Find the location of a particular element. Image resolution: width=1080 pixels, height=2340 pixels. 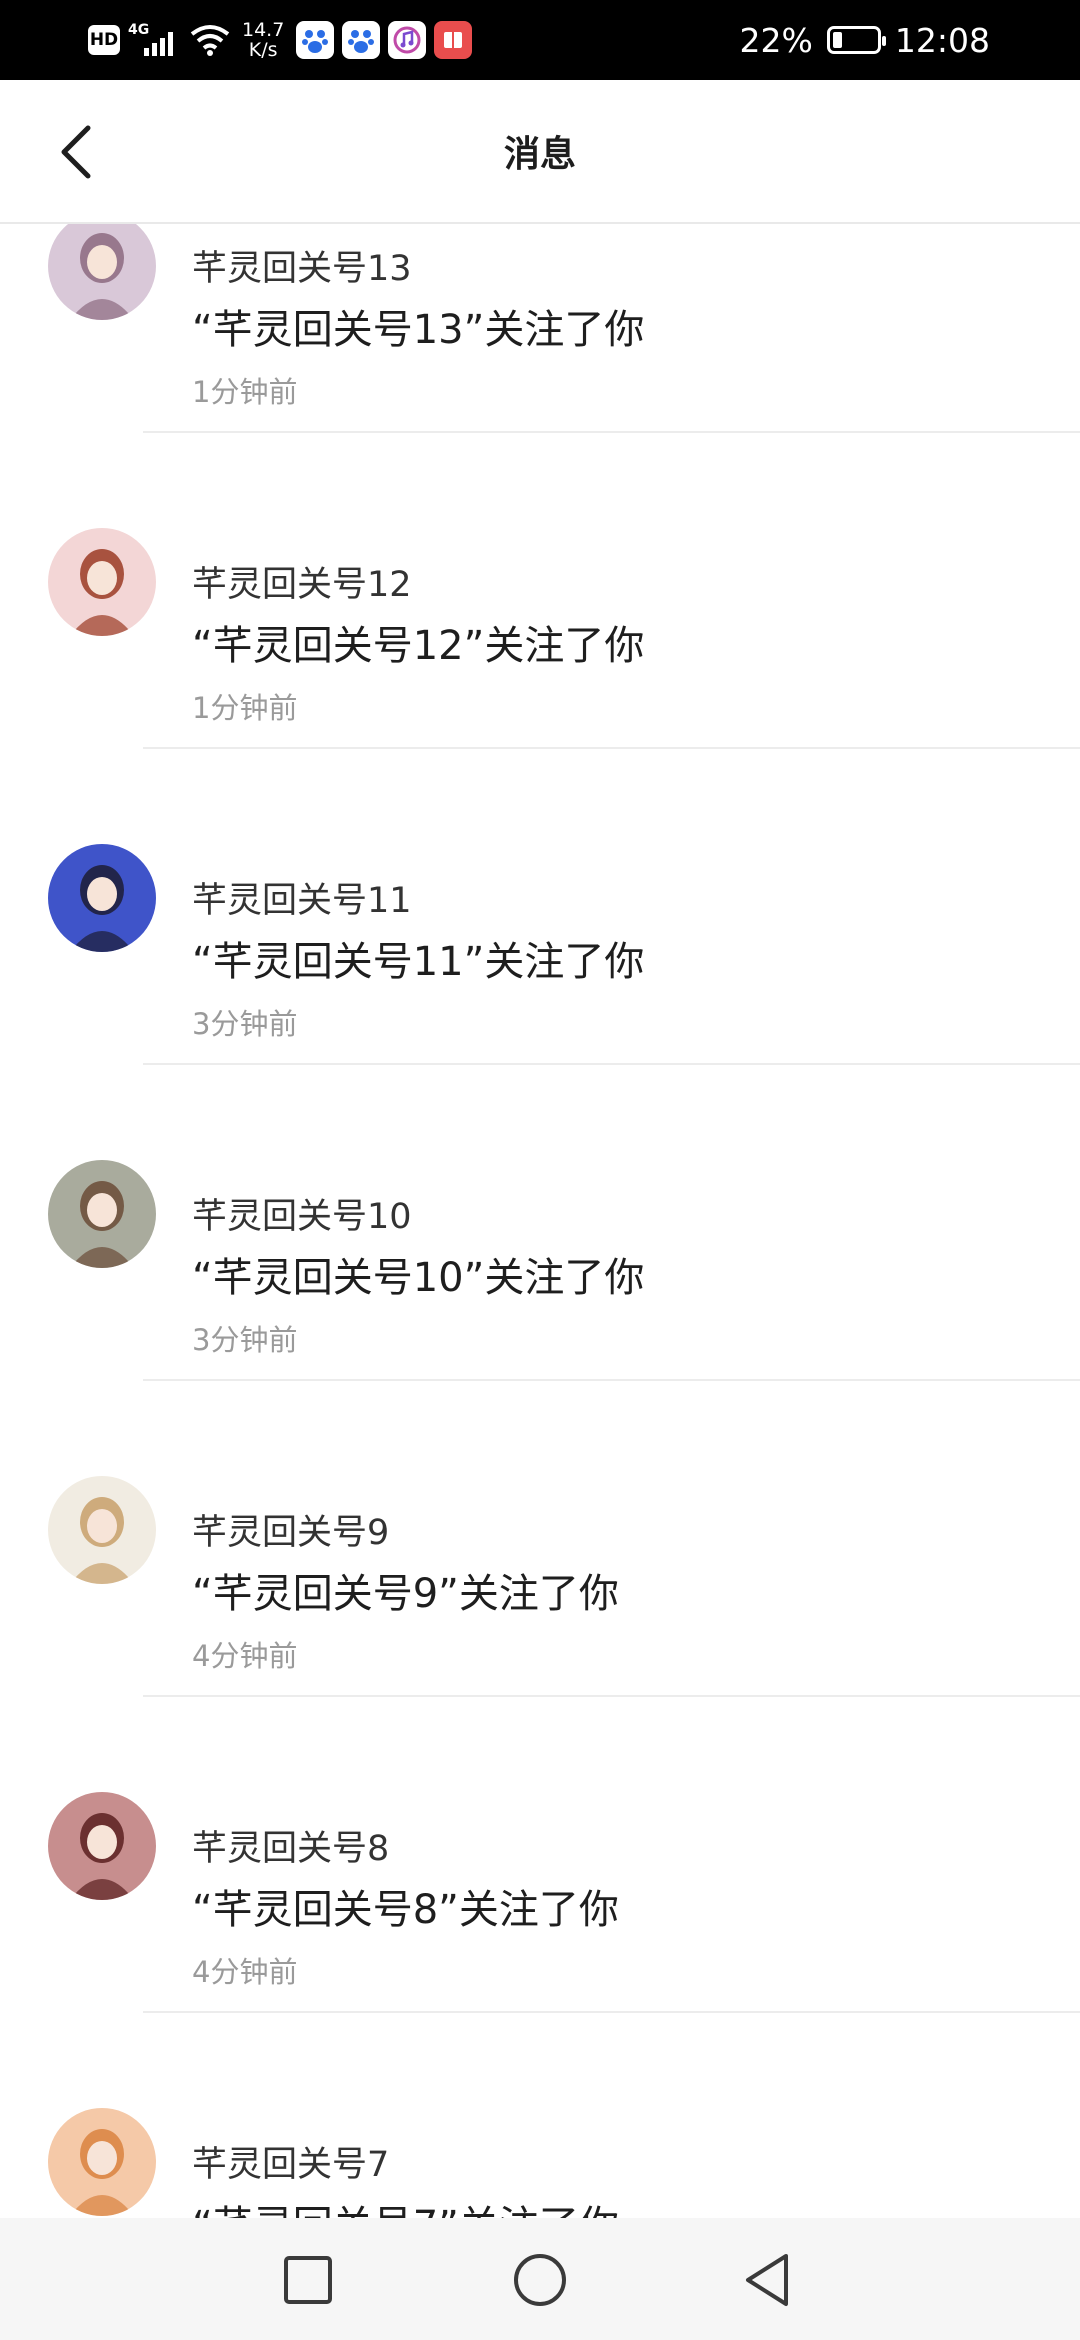

sender-name: 芊灵回关号8 is located at coordinates (291, 1849).